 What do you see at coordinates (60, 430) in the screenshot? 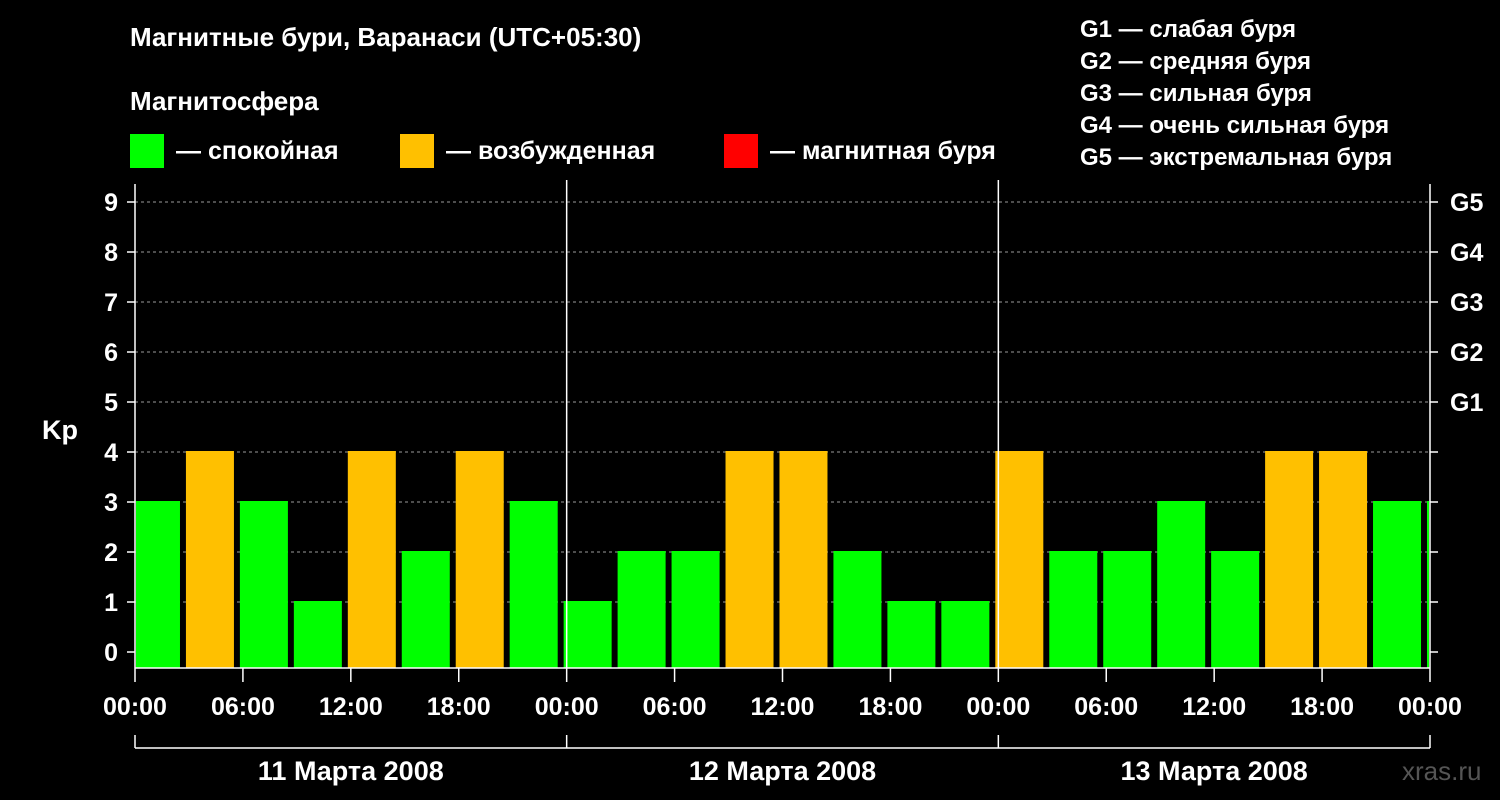
I see `y-axis-label: Kp` at bounding box center [60, 430].